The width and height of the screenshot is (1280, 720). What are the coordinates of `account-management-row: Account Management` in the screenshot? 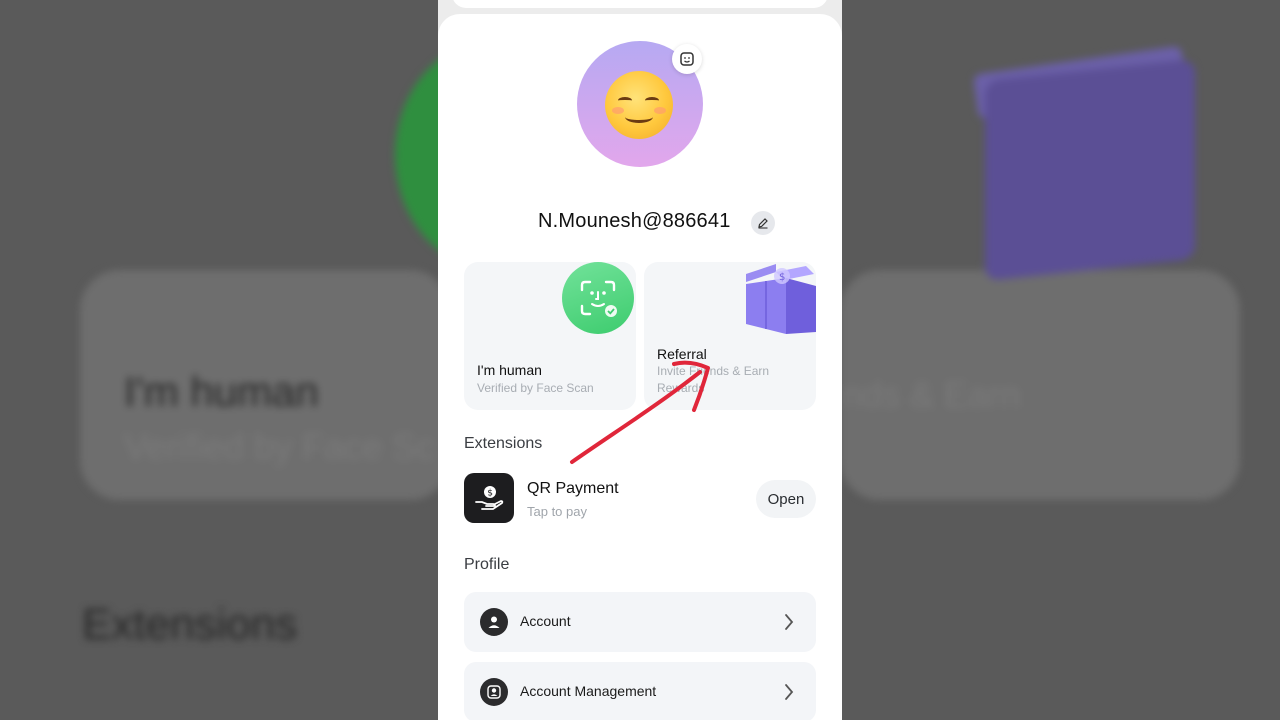 It's located at (640, 691).